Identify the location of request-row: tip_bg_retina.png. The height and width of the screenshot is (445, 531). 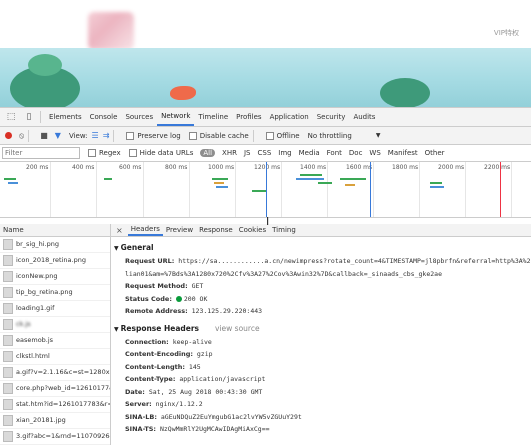
(55, 293).